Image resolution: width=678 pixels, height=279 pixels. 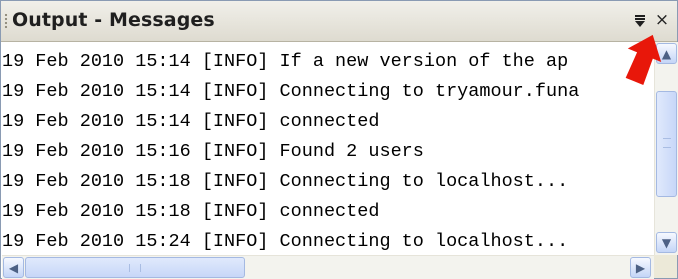 I want to click on chevron-right-icon: ▶, so click(x=640, y=267).